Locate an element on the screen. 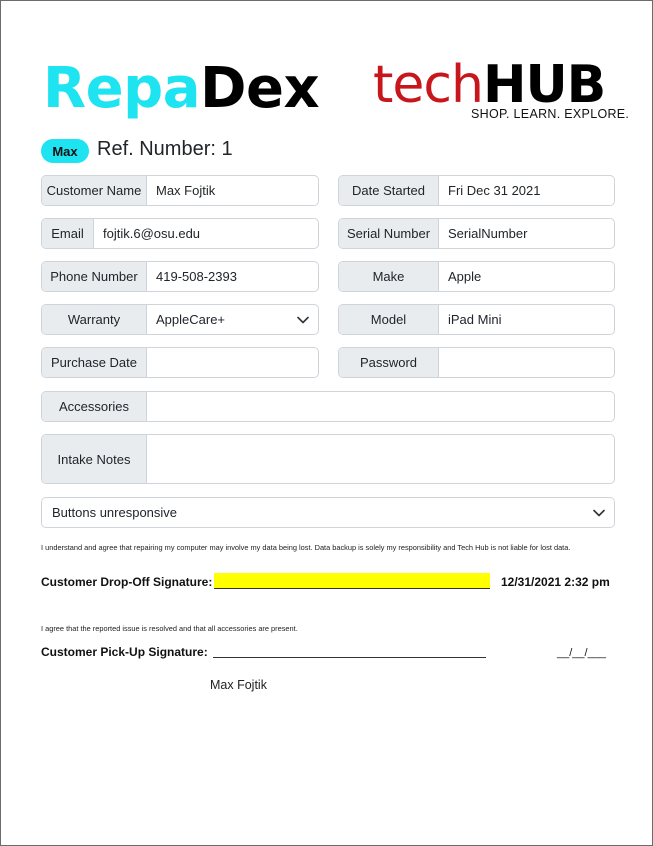 The height and width of the screenshot is (846, 653). date-started-group: Date Started Fri Dec 31 2021 is located at coordinates (476, 190).